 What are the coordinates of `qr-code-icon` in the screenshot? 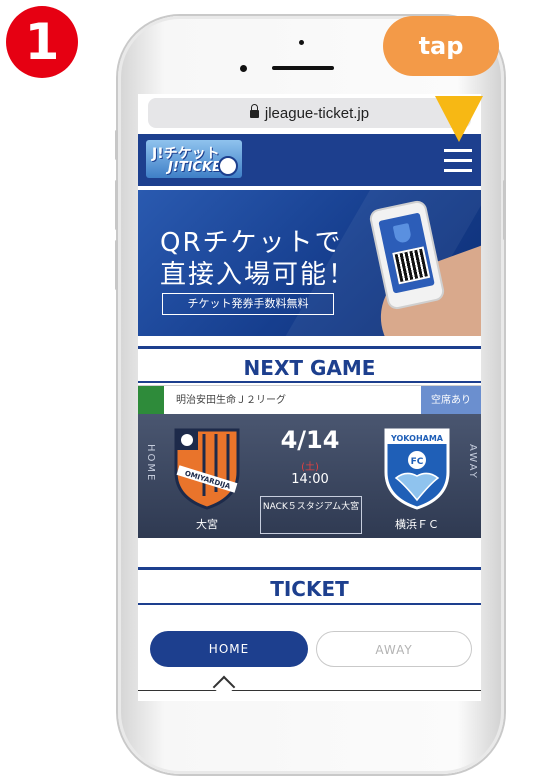 It's located at (411, 265).